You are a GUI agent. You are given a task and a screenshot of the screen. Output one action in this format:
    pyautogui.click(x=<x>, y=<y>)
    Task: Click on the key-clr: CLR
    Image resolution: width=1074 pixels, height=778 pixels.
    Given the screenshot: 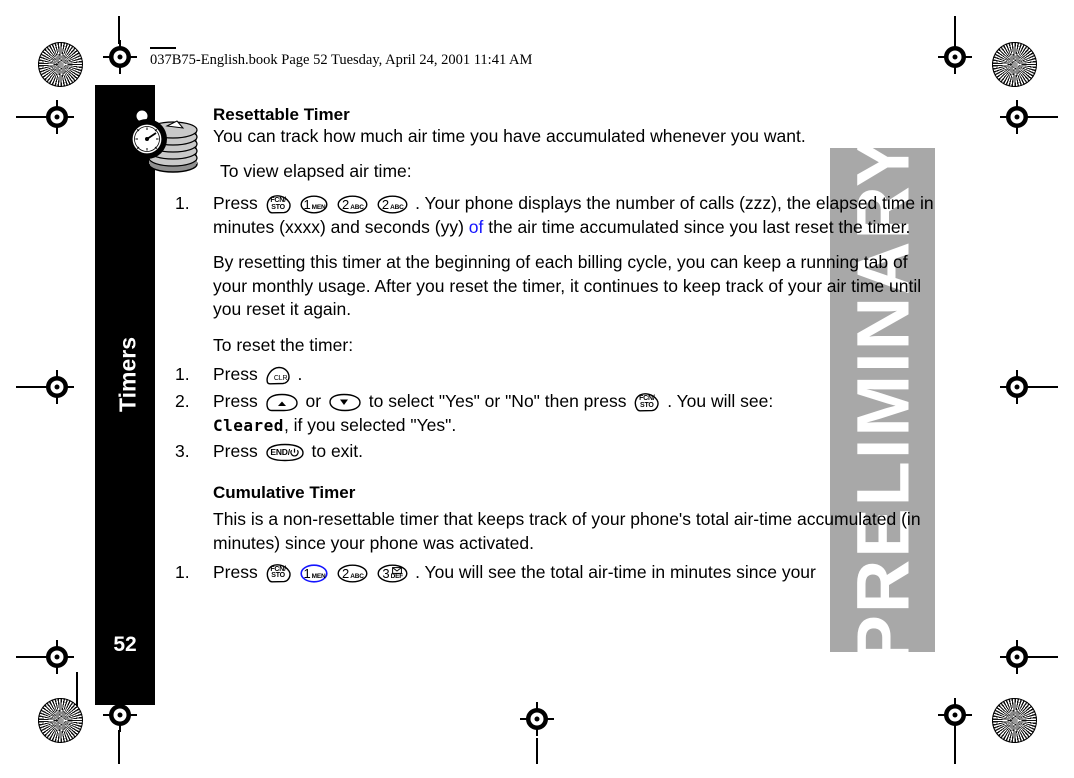 What is the action you would take?
    pyautogui.click(x=278, y=375)
    